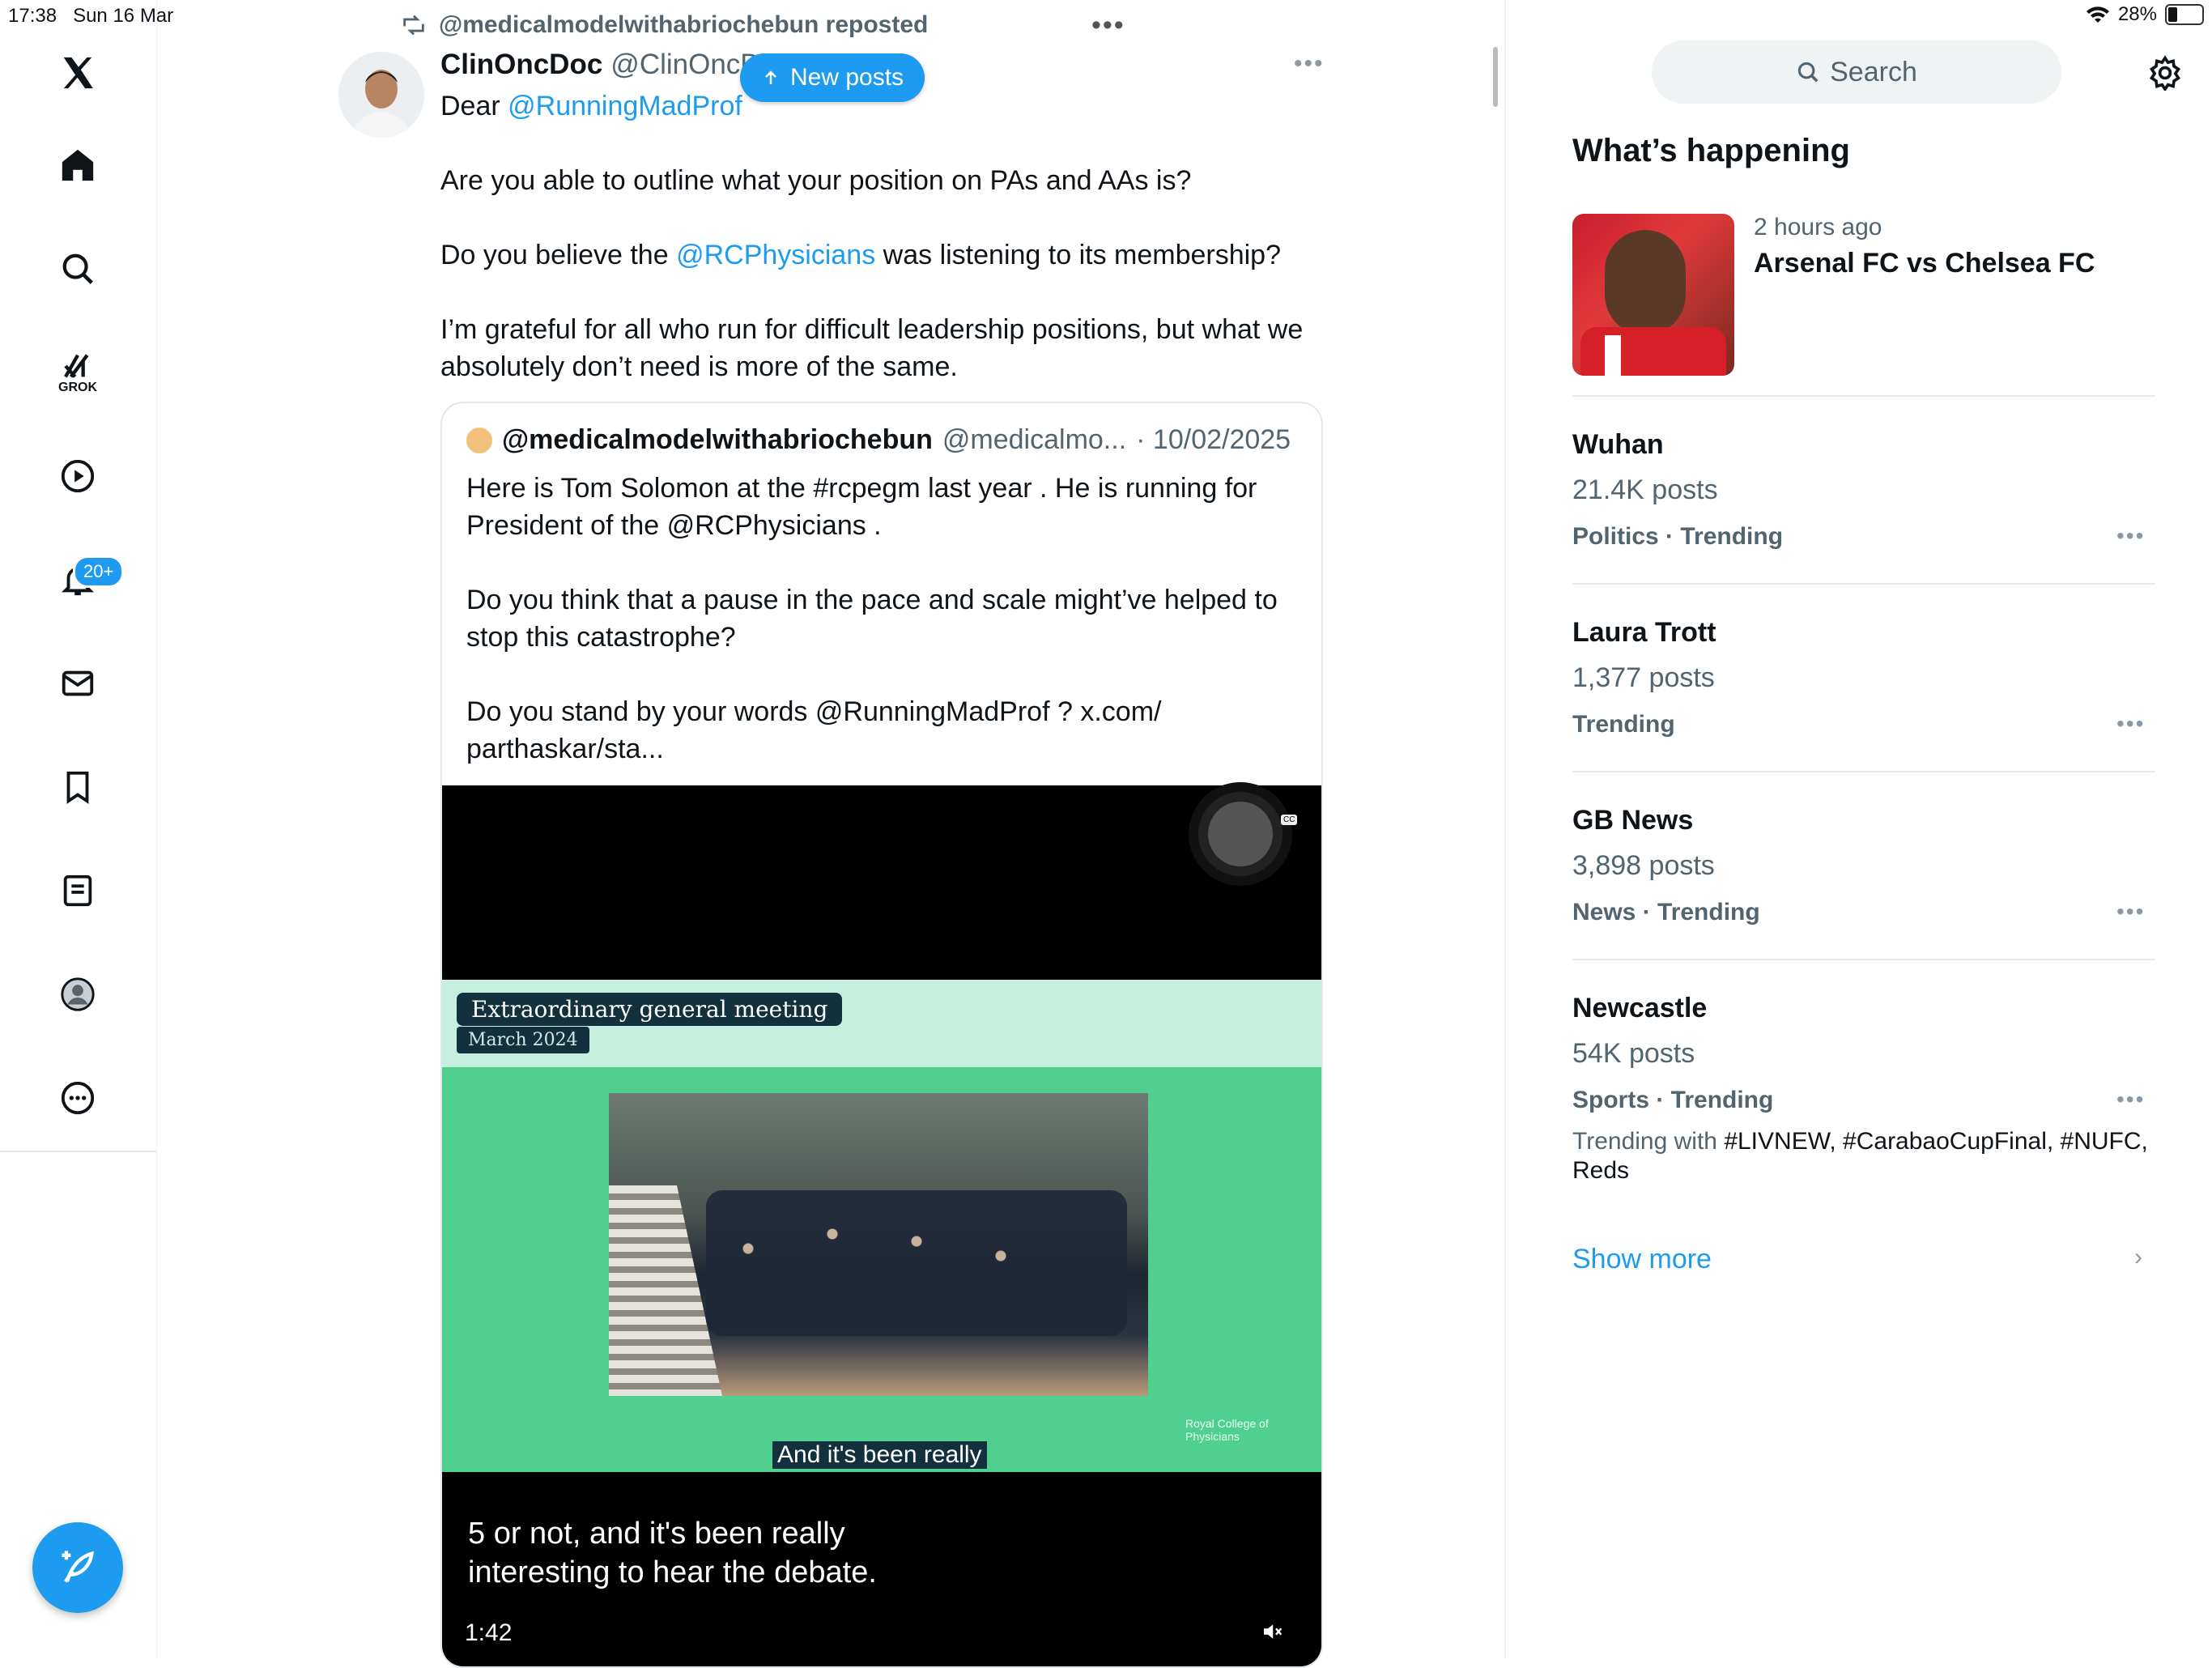 The width and height of the screenshot is (2212, 1668). Describe the element at coordinates (1640, 1009) in the screenshot. I see `trend-name: Newcastle` at that location.